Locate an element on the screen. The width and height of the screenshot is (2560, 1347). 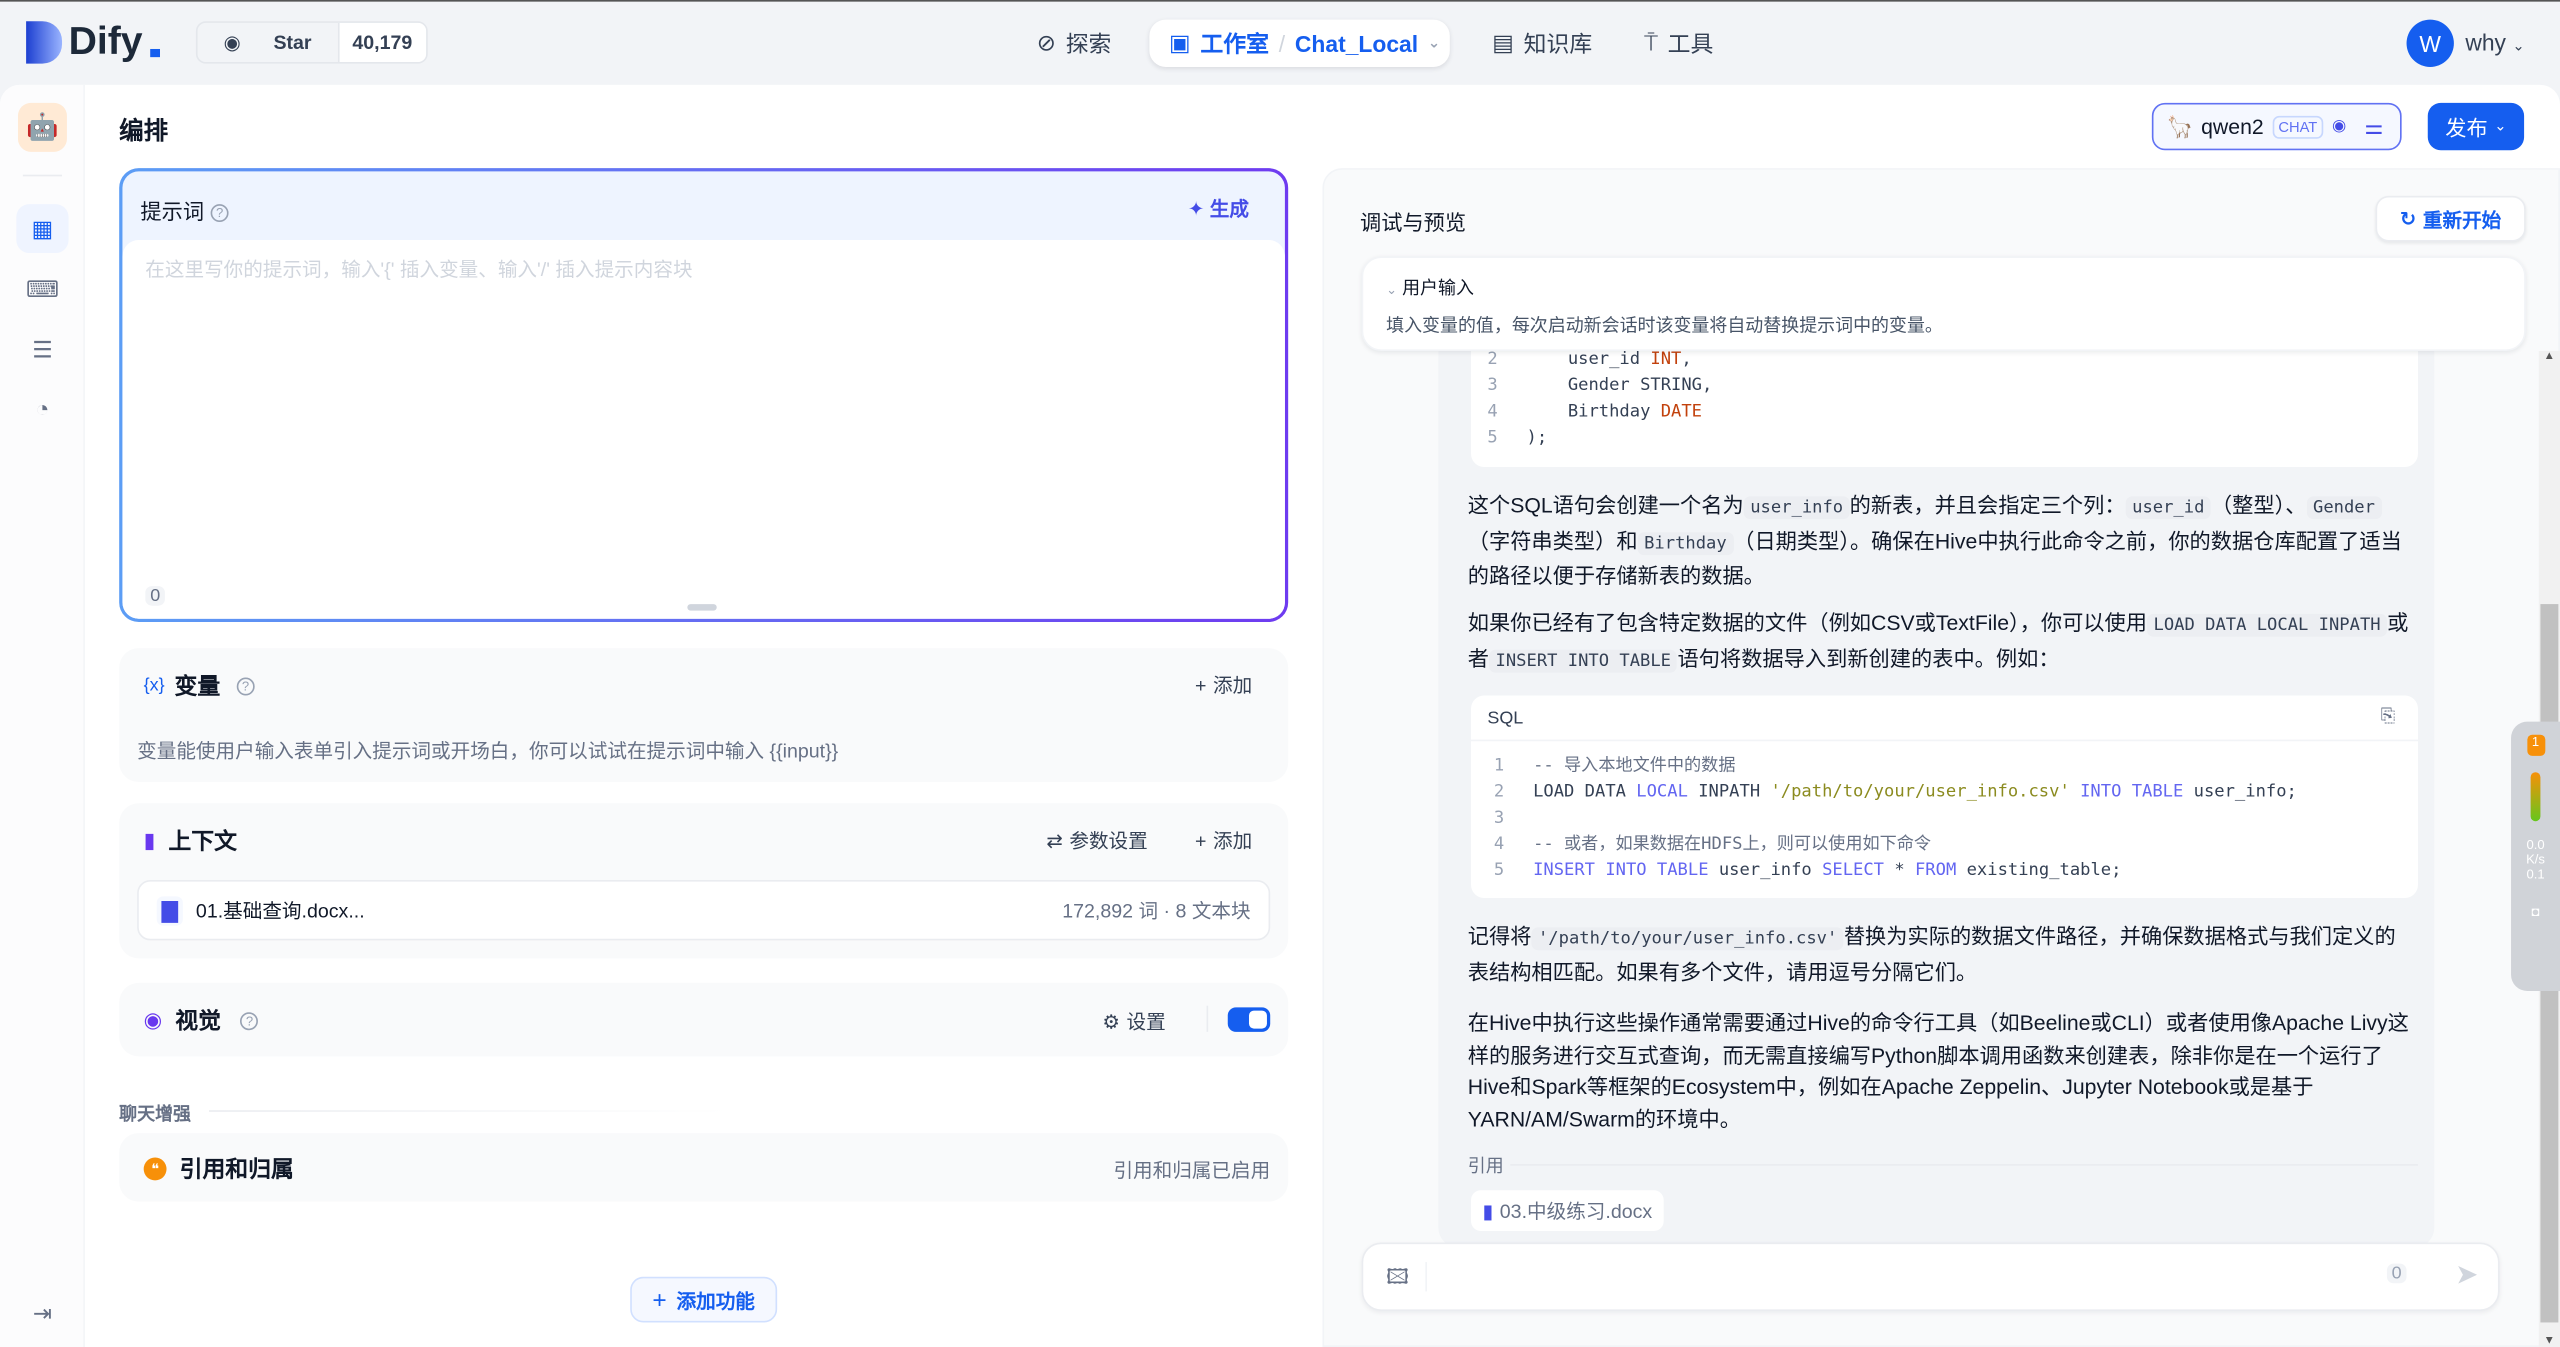
user-input-toggle: ⌄ 用户输入 is located at coordinates (1430, 287).